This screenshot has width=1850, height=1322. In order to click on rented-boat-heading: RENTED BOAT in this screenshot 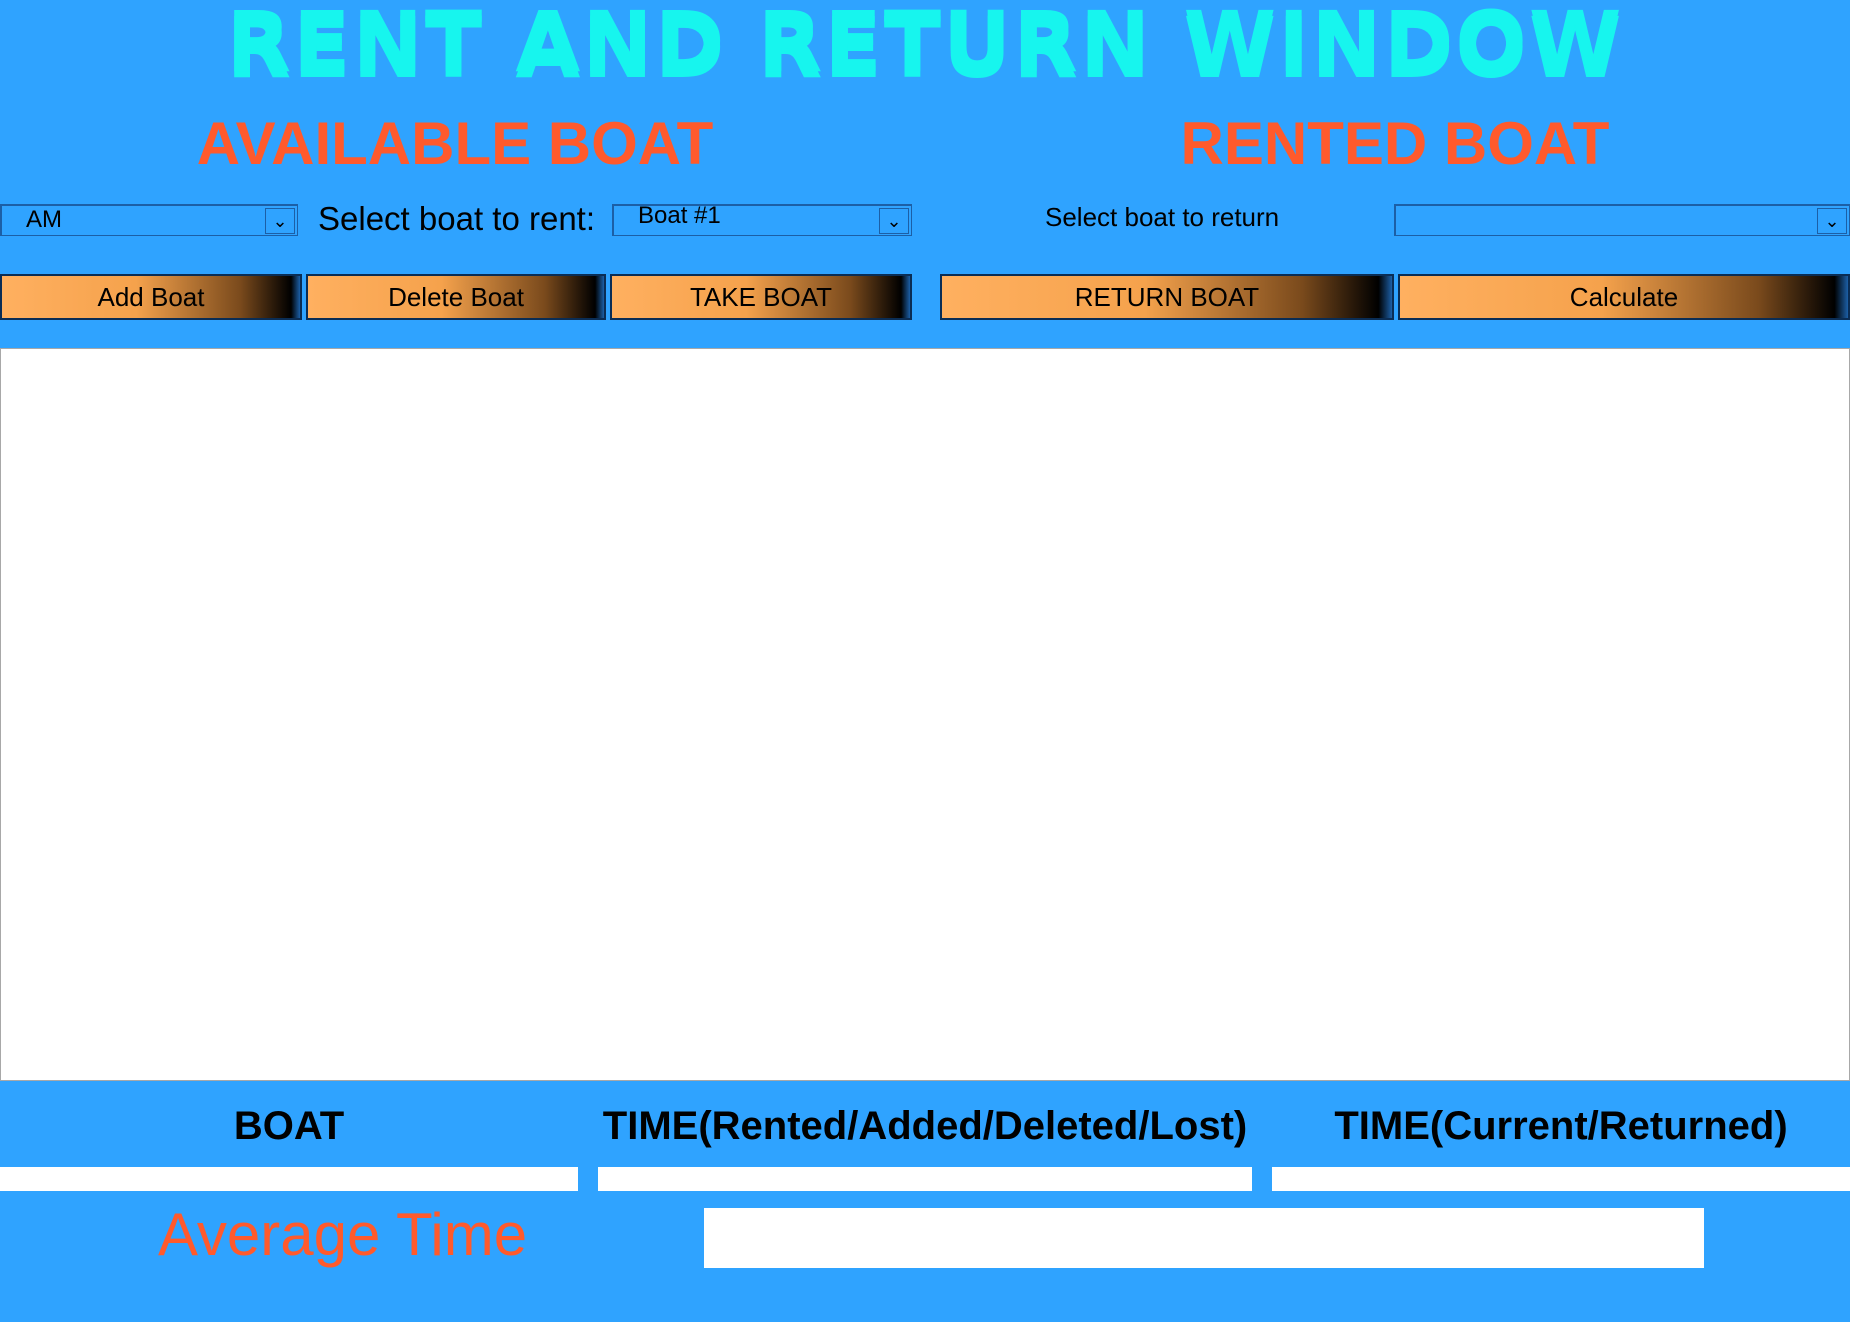, I will do `click(1395, 143)`.